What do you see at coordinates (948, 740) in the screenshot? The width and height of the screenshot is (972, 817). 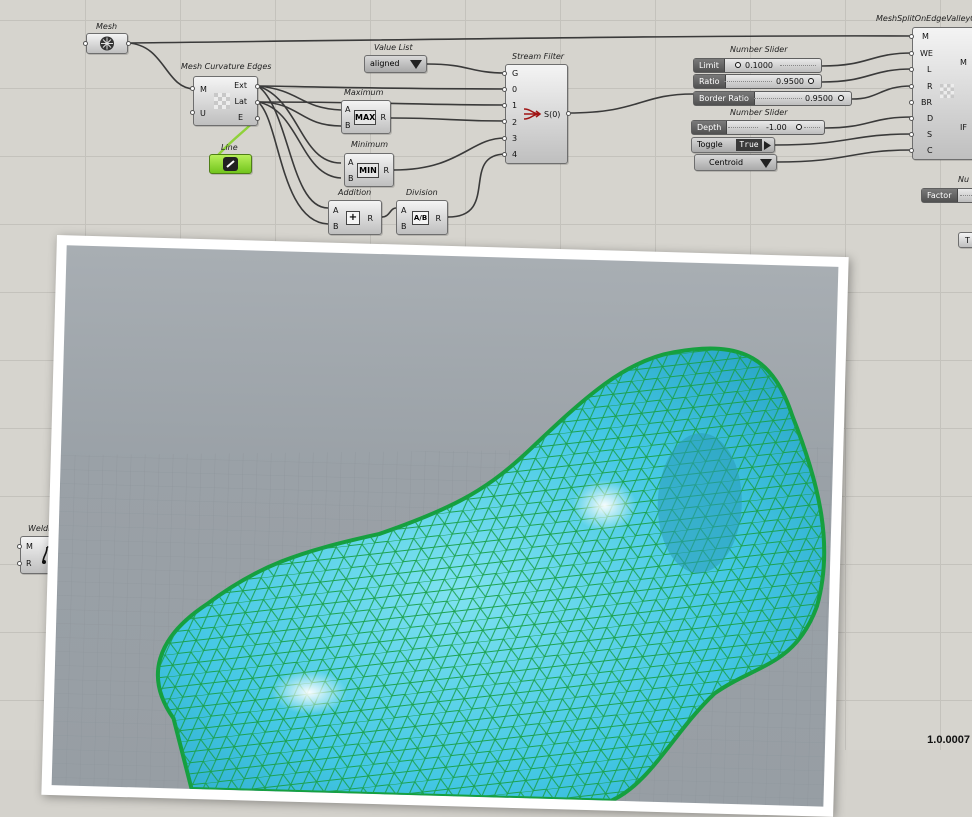 I see `version-label: 1.0.0007` at bounding box center [948, 740].